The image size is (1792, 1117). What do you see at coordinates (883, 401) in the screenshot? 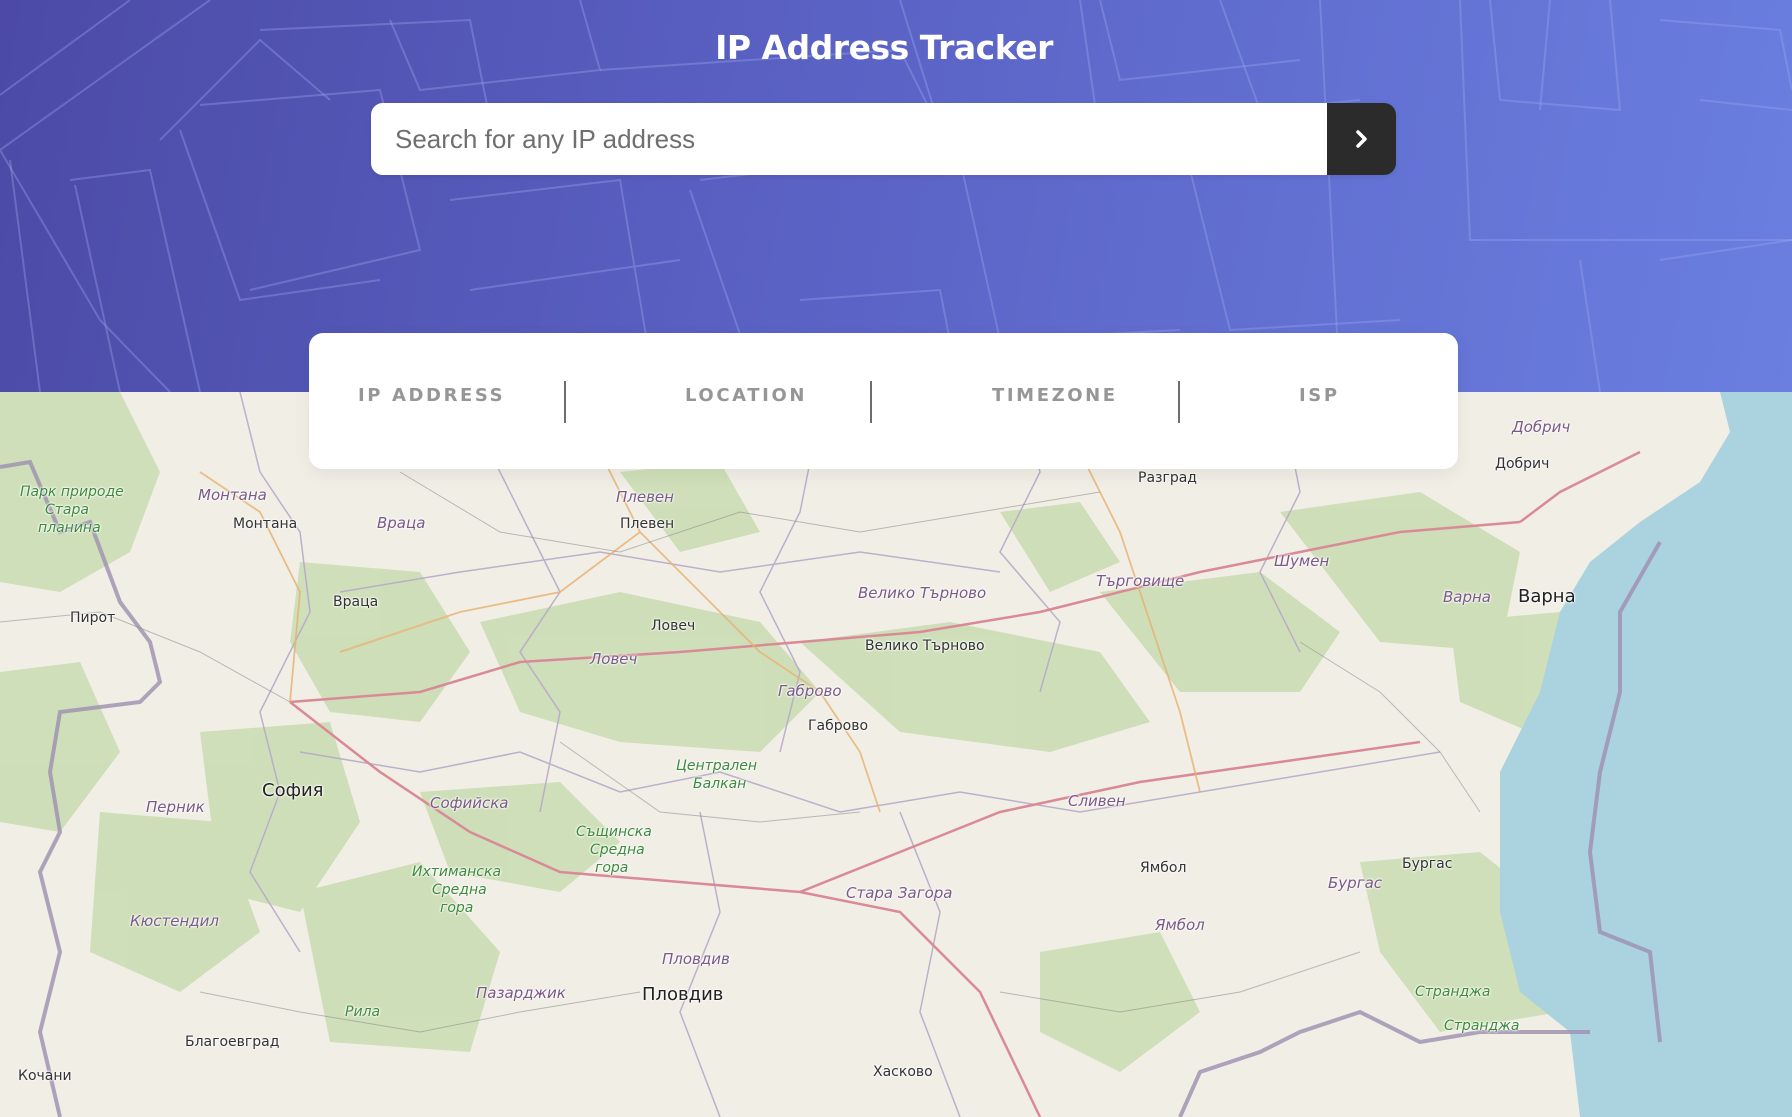
I see `ip-info-card: IP ADDRESS LOCATION TIMEZONE ISP` at bounding box center [883, 401].